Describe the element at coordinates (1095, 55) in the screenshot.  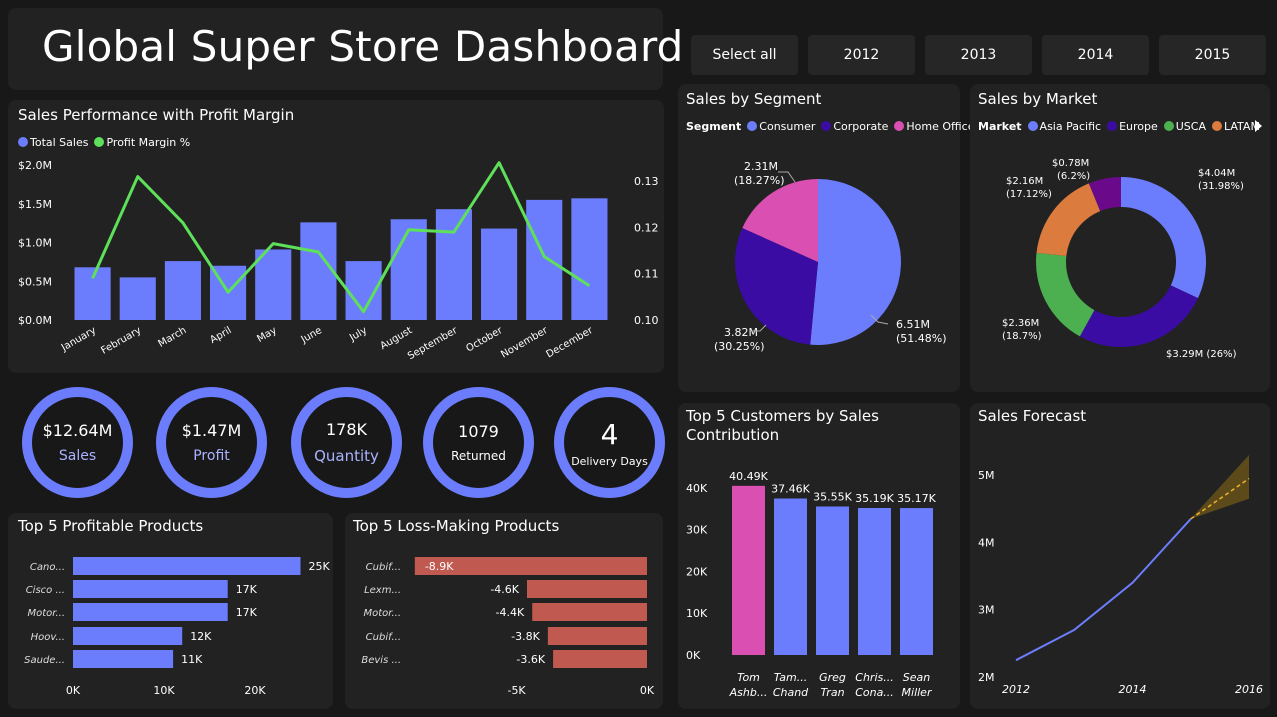
I see `slicer-2014: 2014` at that location.